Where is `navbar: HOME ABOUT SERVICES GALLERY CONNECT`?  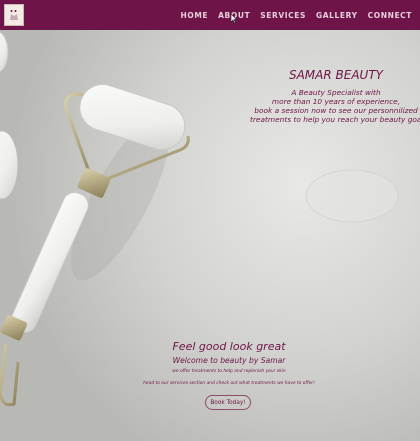 navbar: HOME ABOUT SERVICES GALLERY CONNECT is located at coordinates (210, 15).